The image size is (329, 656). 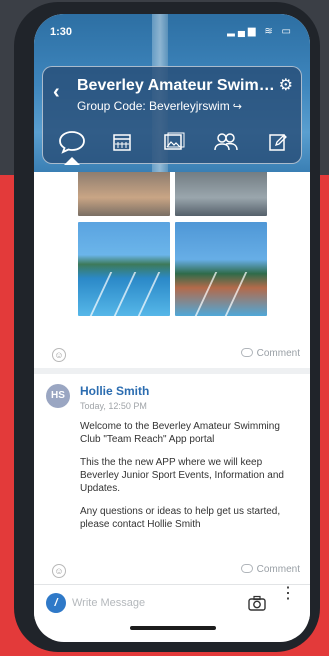 What do you see at coordinates (286, 85) in the screenshot?
I see `gear-icon: ⚙` at bounding box center [286, 85].